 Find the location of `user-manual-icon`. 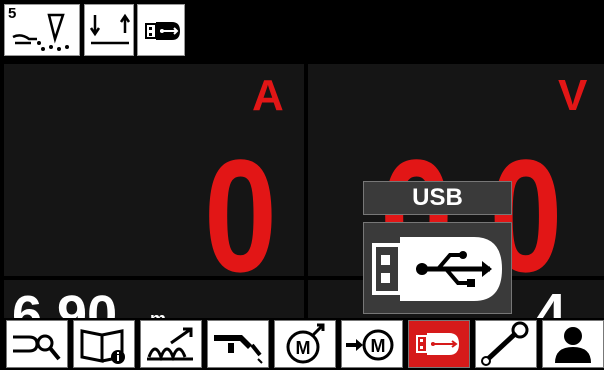

user-manual-icon is located at coordinates (102, 346).